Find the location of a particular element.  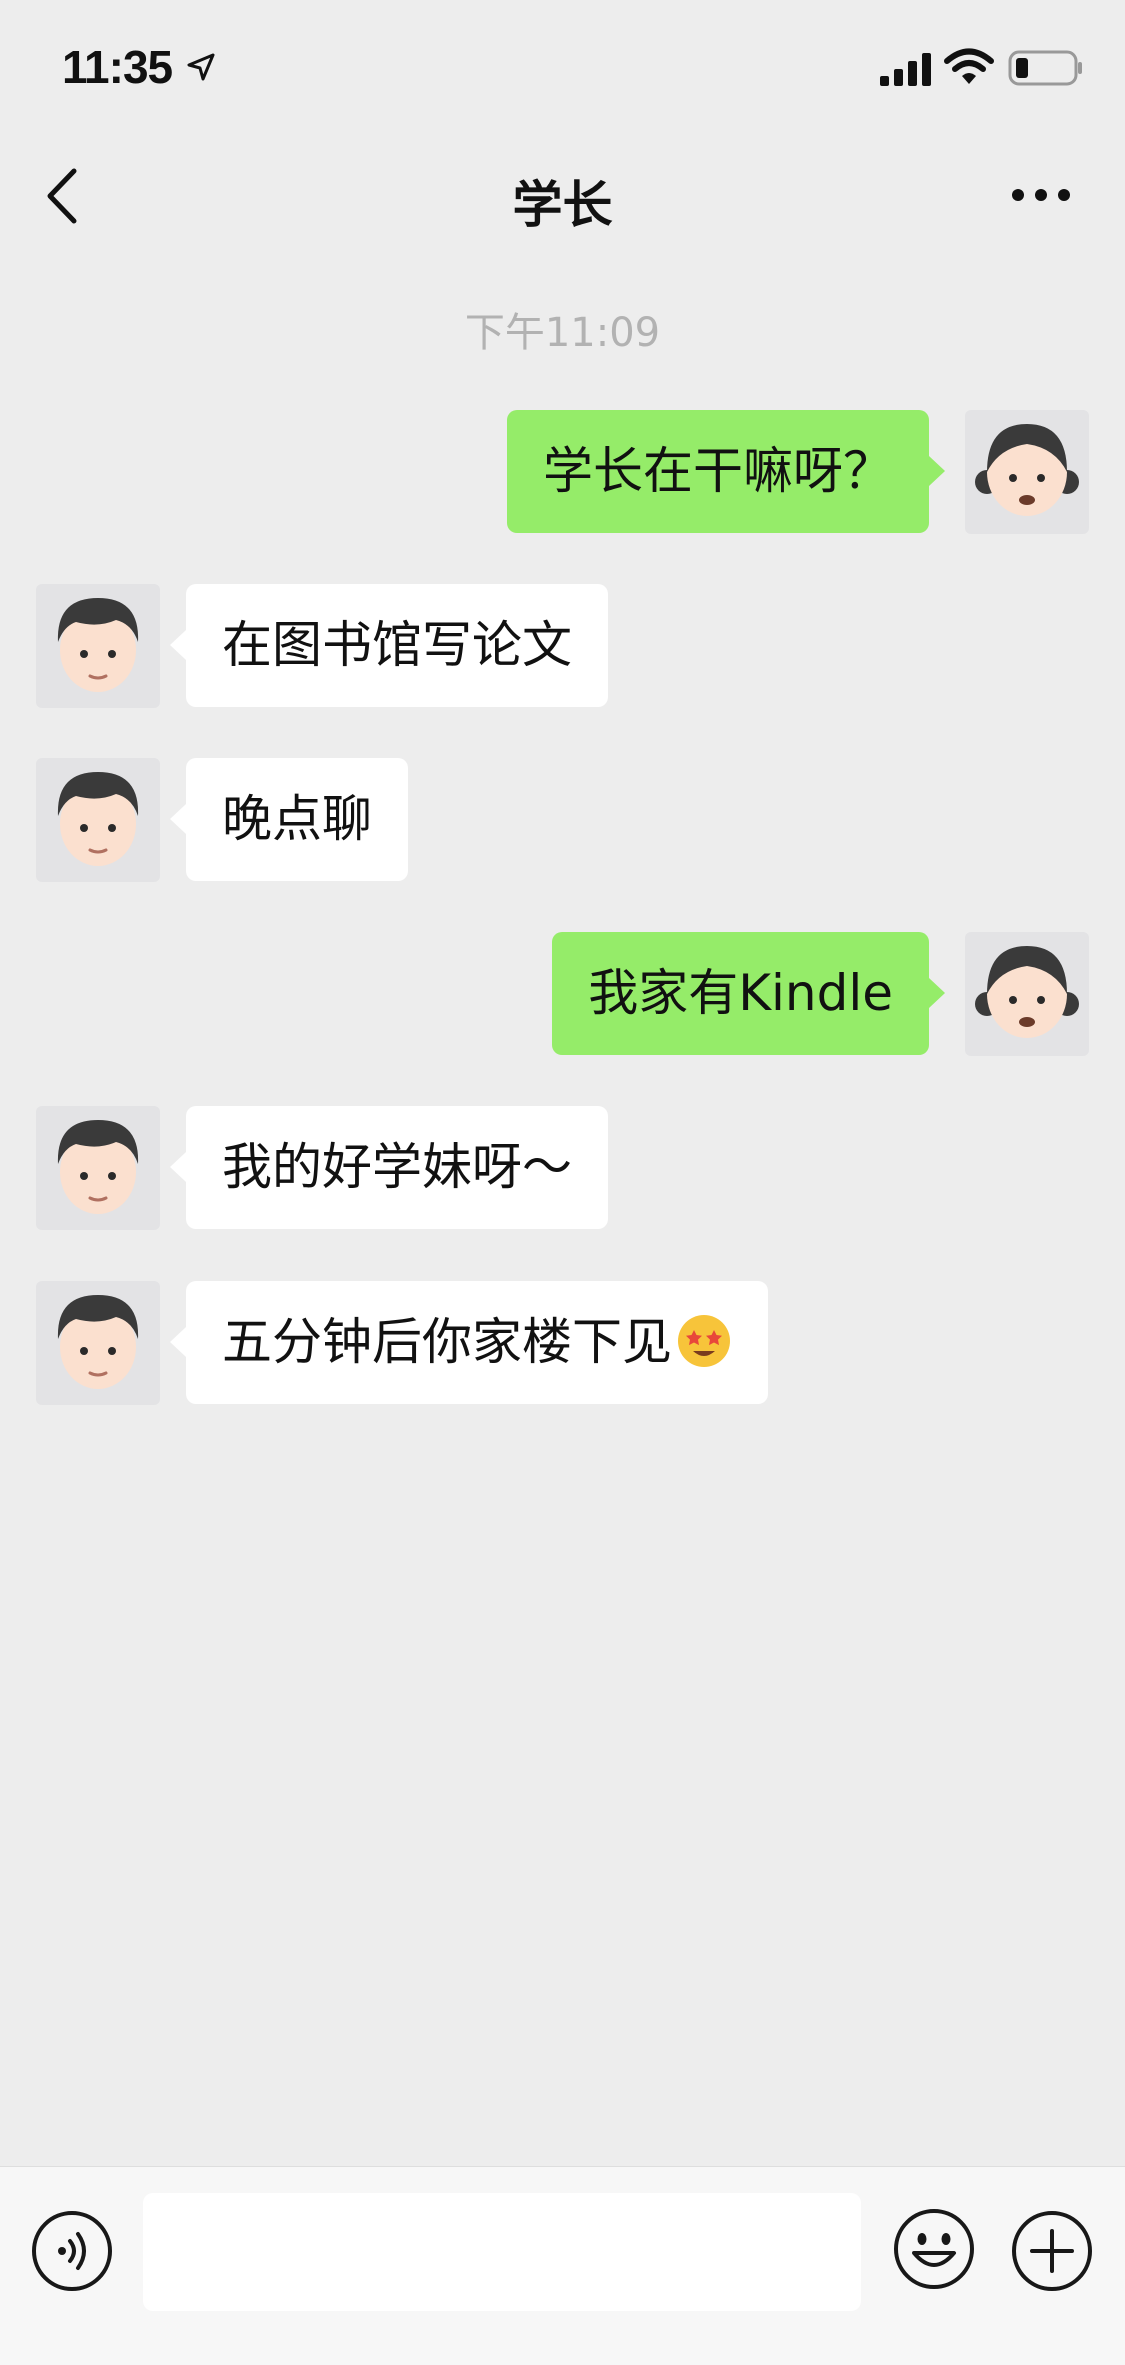

message-row: 晚点聊 is located at coordinates (562, 820).